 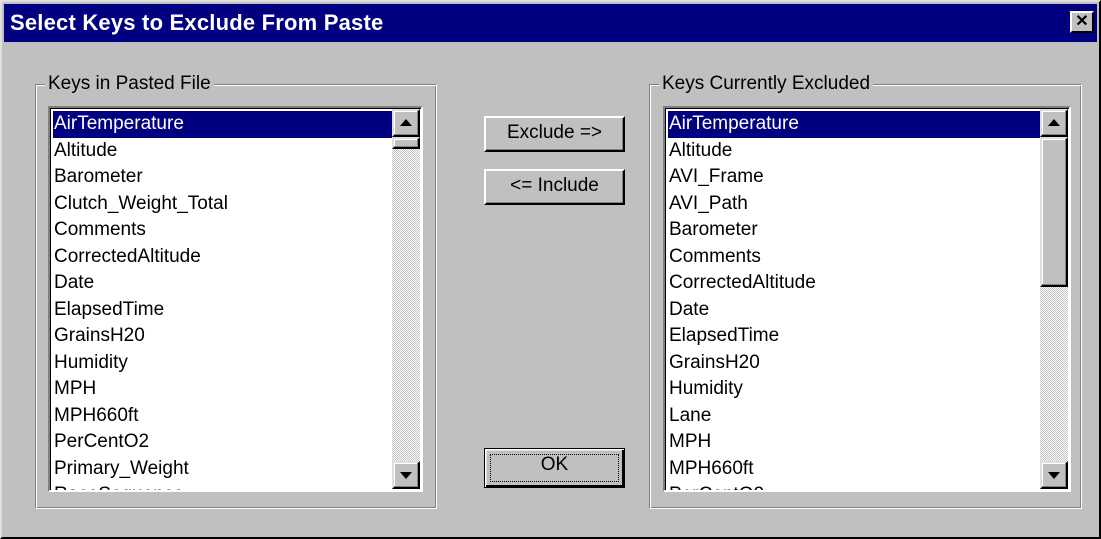 I want to click on dialog-title: Select Keys to Exclude From Paste, so click(x=197, y=22).